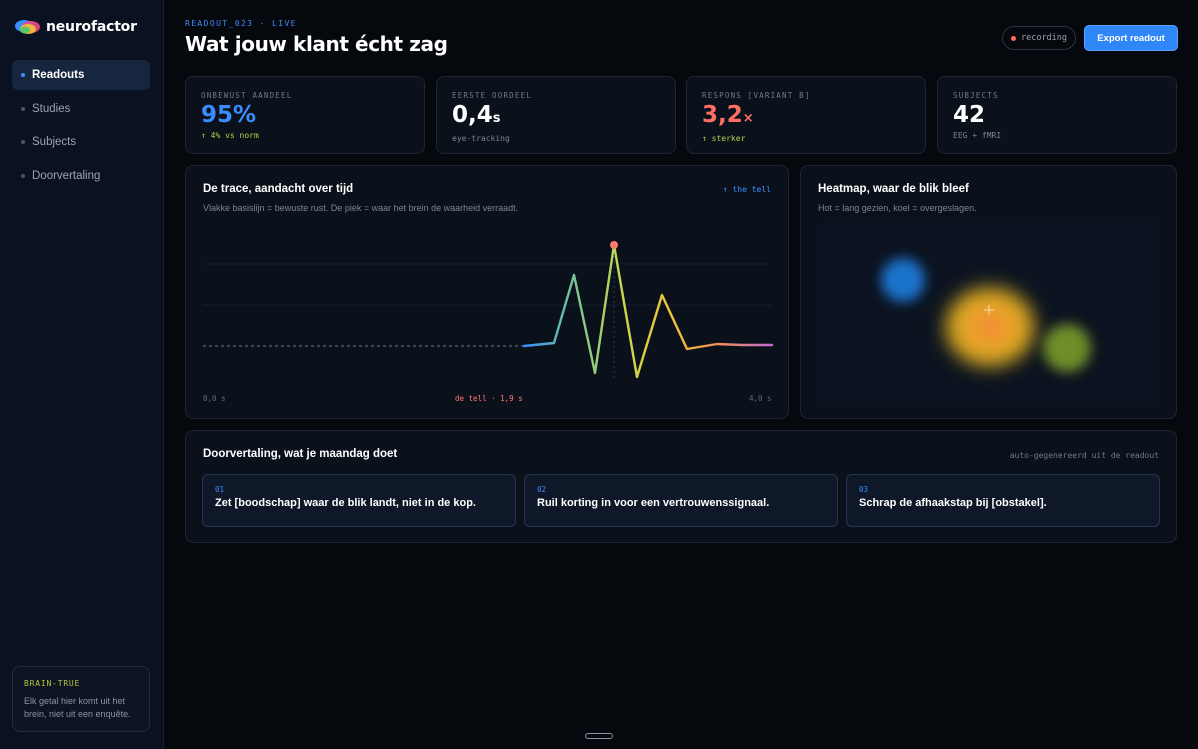 The width and height of the screenshot is (1198, 749). Describe the element at coordinates (472, 115) in the screenshot. I see `stat-number: 0,4` at that location.